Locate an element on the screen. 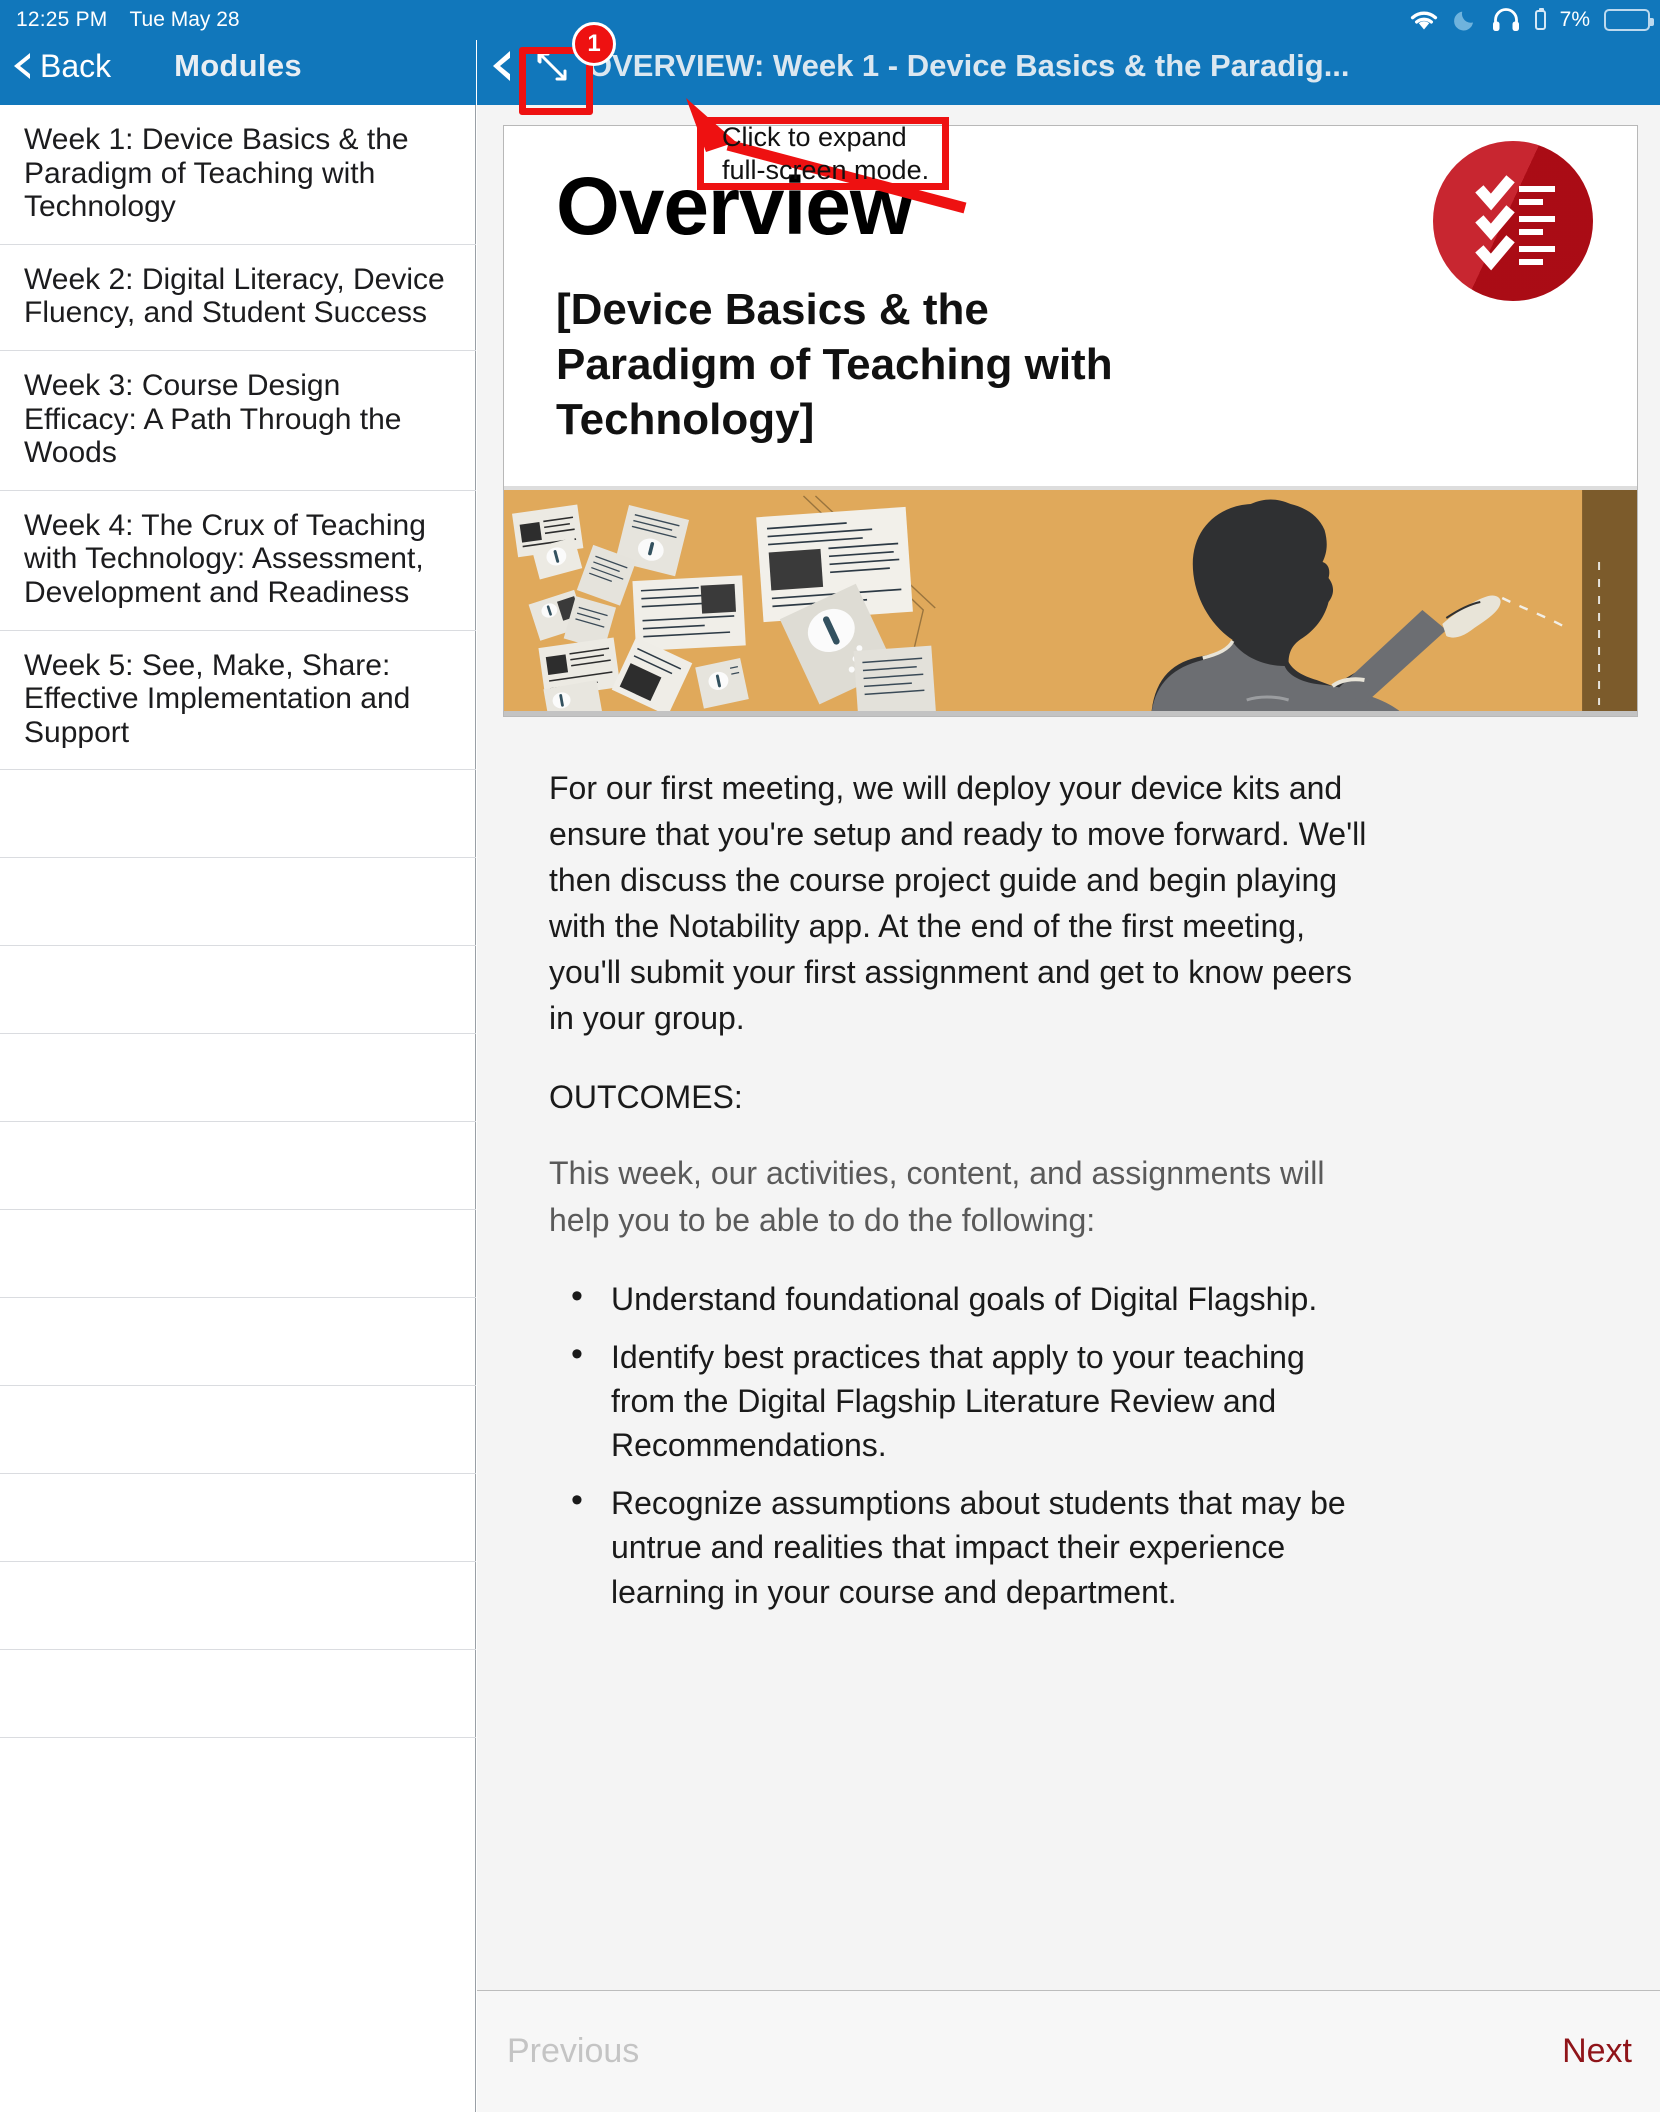  annotation-callout: Click to expand full-screen mode. is located at coordinates (823, 153).